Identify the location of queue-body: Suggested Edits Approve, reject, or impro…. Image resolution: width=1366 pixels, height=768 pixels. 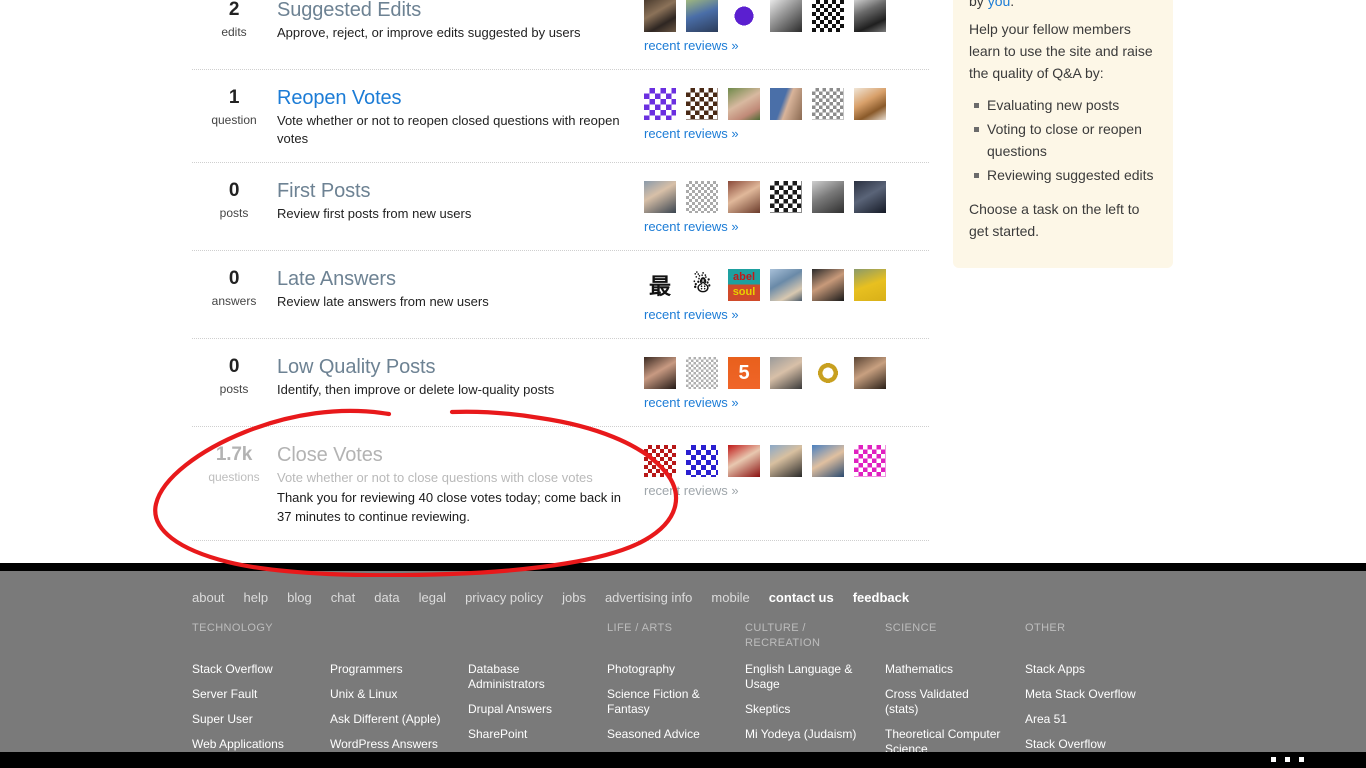
(456, 21).